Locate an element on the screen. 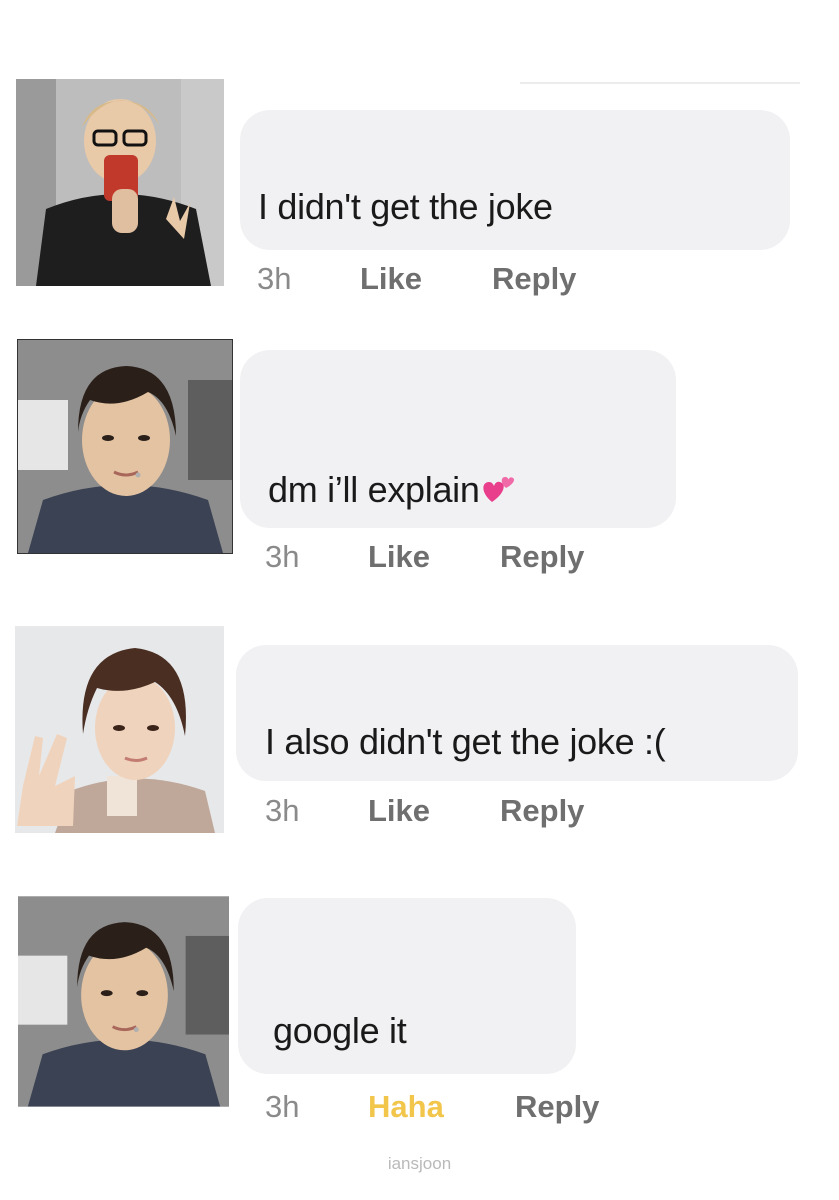 The width and height of the screenshot is (839, 1200). comment-text: dm i’ll explain is located at coordinates (392, 491).